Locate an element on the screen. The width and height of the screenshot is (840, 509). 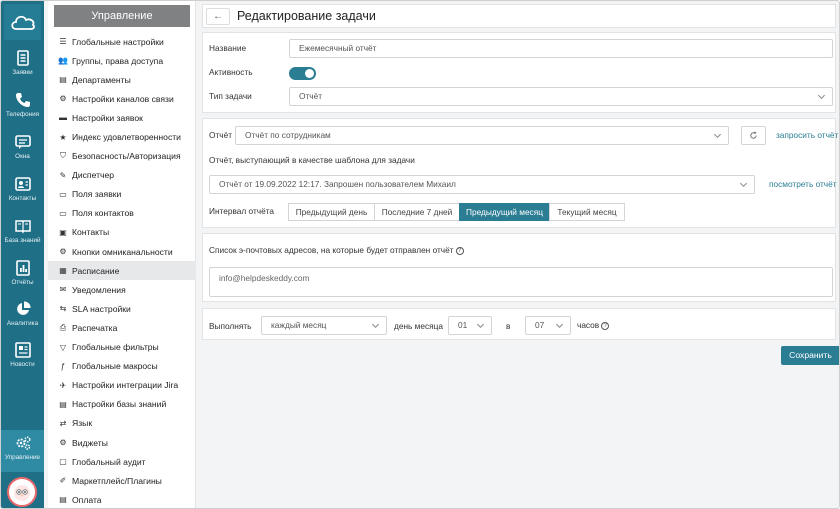
rail-item-news: Новости is located at coordinates (22, 357).